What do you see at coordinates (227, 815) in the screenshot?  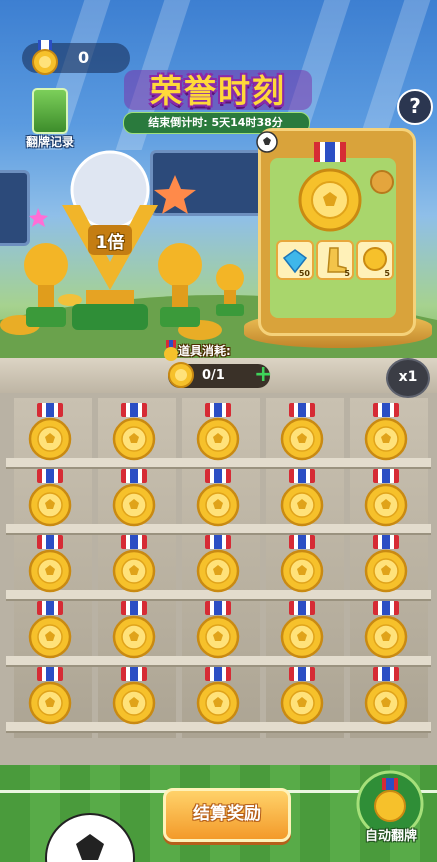 I see `settle-rewards-button: 结算奖励` at bounding box center [227, 815].